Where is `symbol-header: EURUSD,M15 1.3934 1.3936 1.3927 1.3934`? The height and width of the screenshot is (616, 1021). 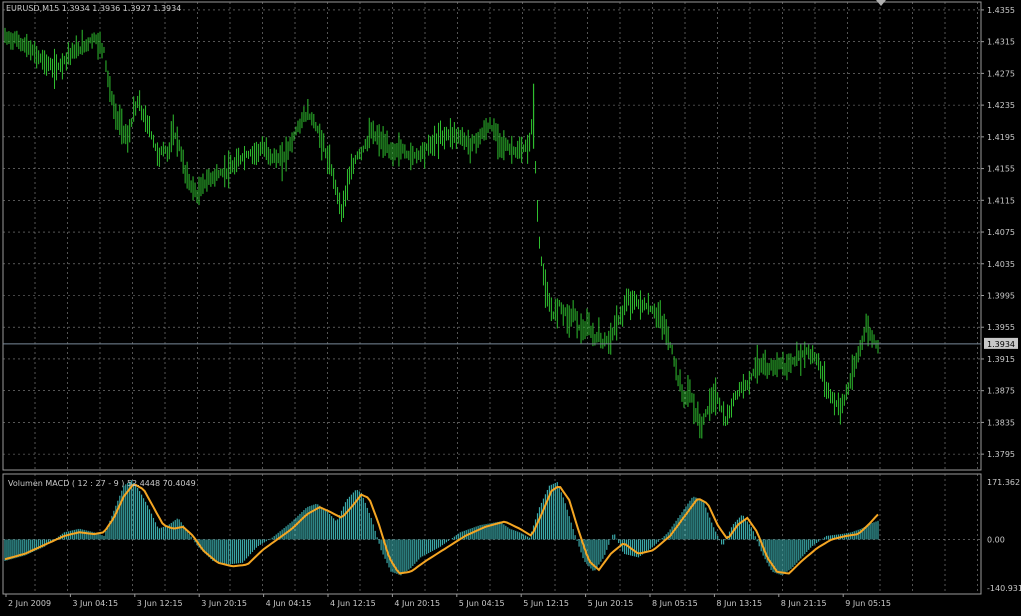
symbol-header: EURUSD,M15 1.3934 1.3936 1.3927 1.3934 is located at coordinates (93, 8).